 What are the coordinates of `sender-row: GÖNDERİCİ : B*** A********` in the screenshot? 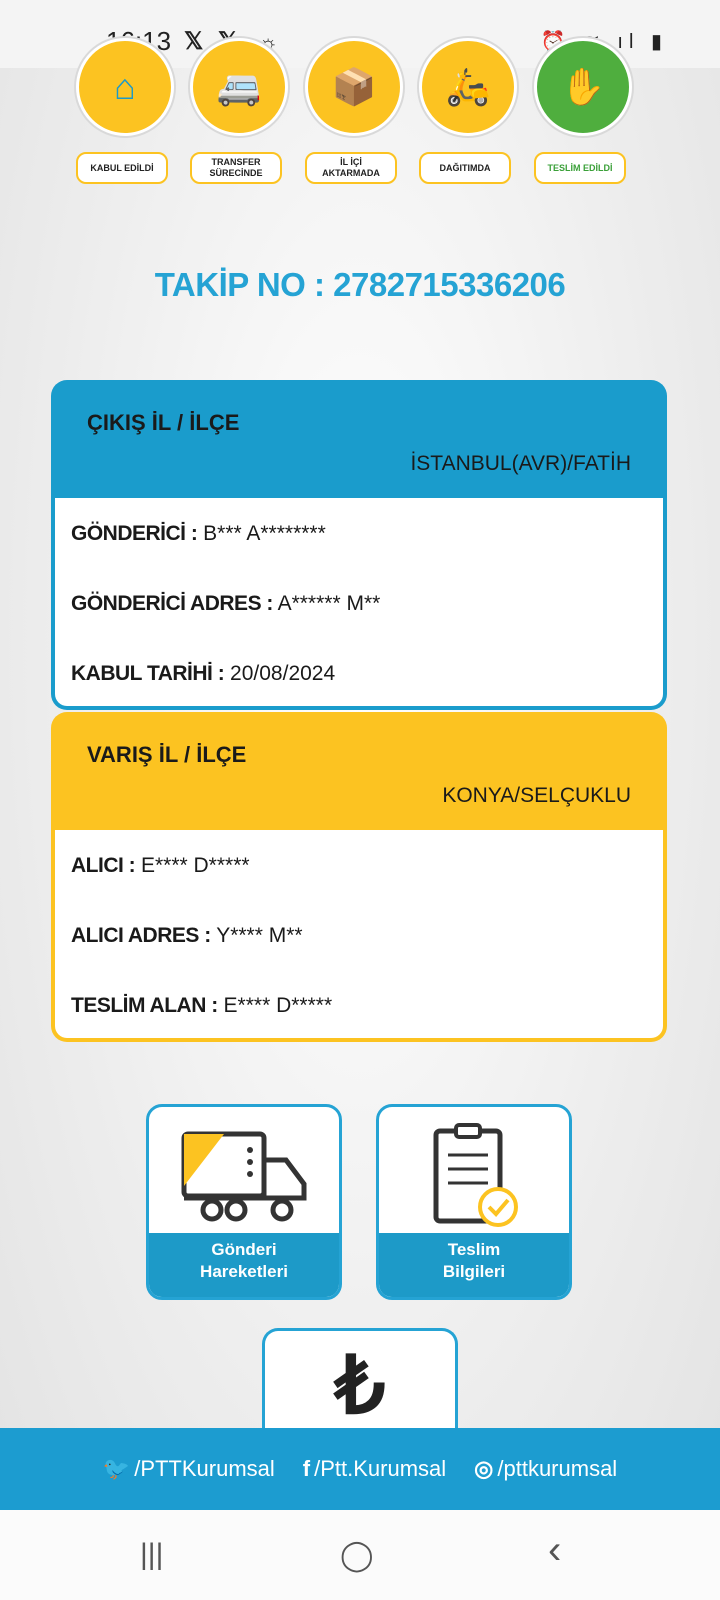 It's located at (198, 534).